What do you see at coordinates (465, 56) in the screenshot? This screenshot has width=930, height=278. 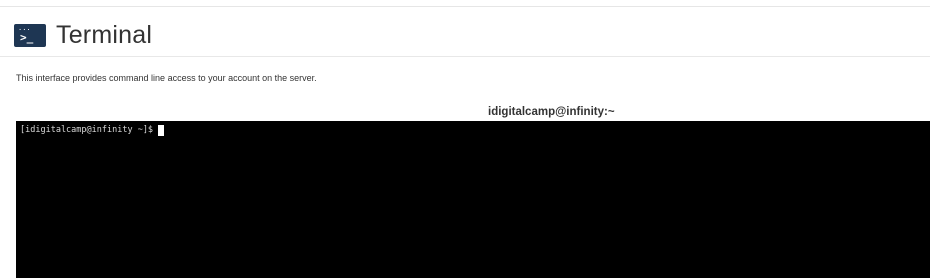 I see `header-divider` at bounding box center [465, 56].